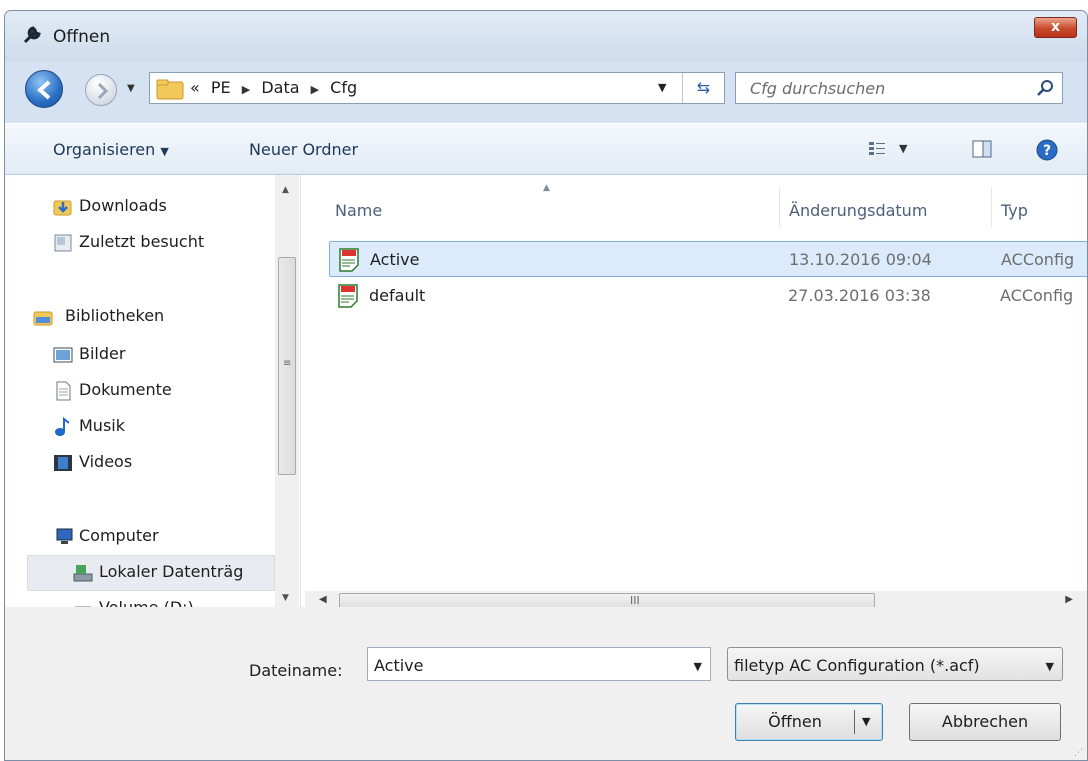  Describe the element at coordinates (546, 149) in the screenshot. I see `command-bar: Organisieren ▼ Neuer Ordner ▼ ?` at that location.